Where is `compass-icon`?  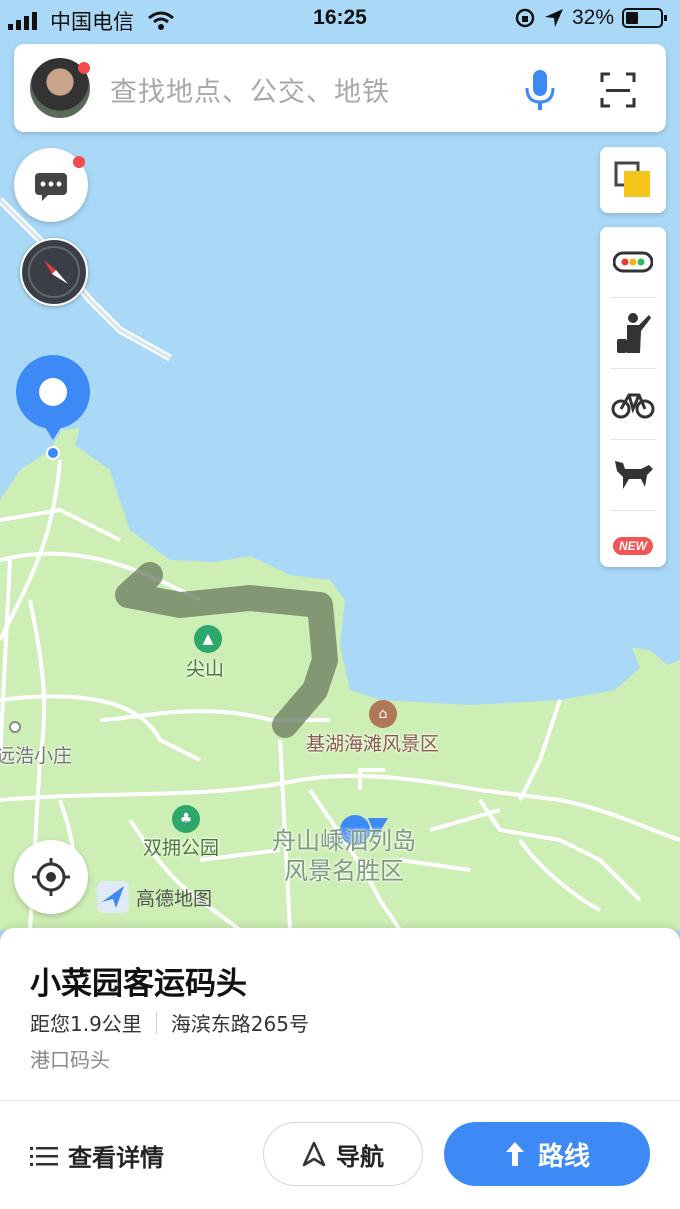
compass-icon is located at coordinates (54, 272).